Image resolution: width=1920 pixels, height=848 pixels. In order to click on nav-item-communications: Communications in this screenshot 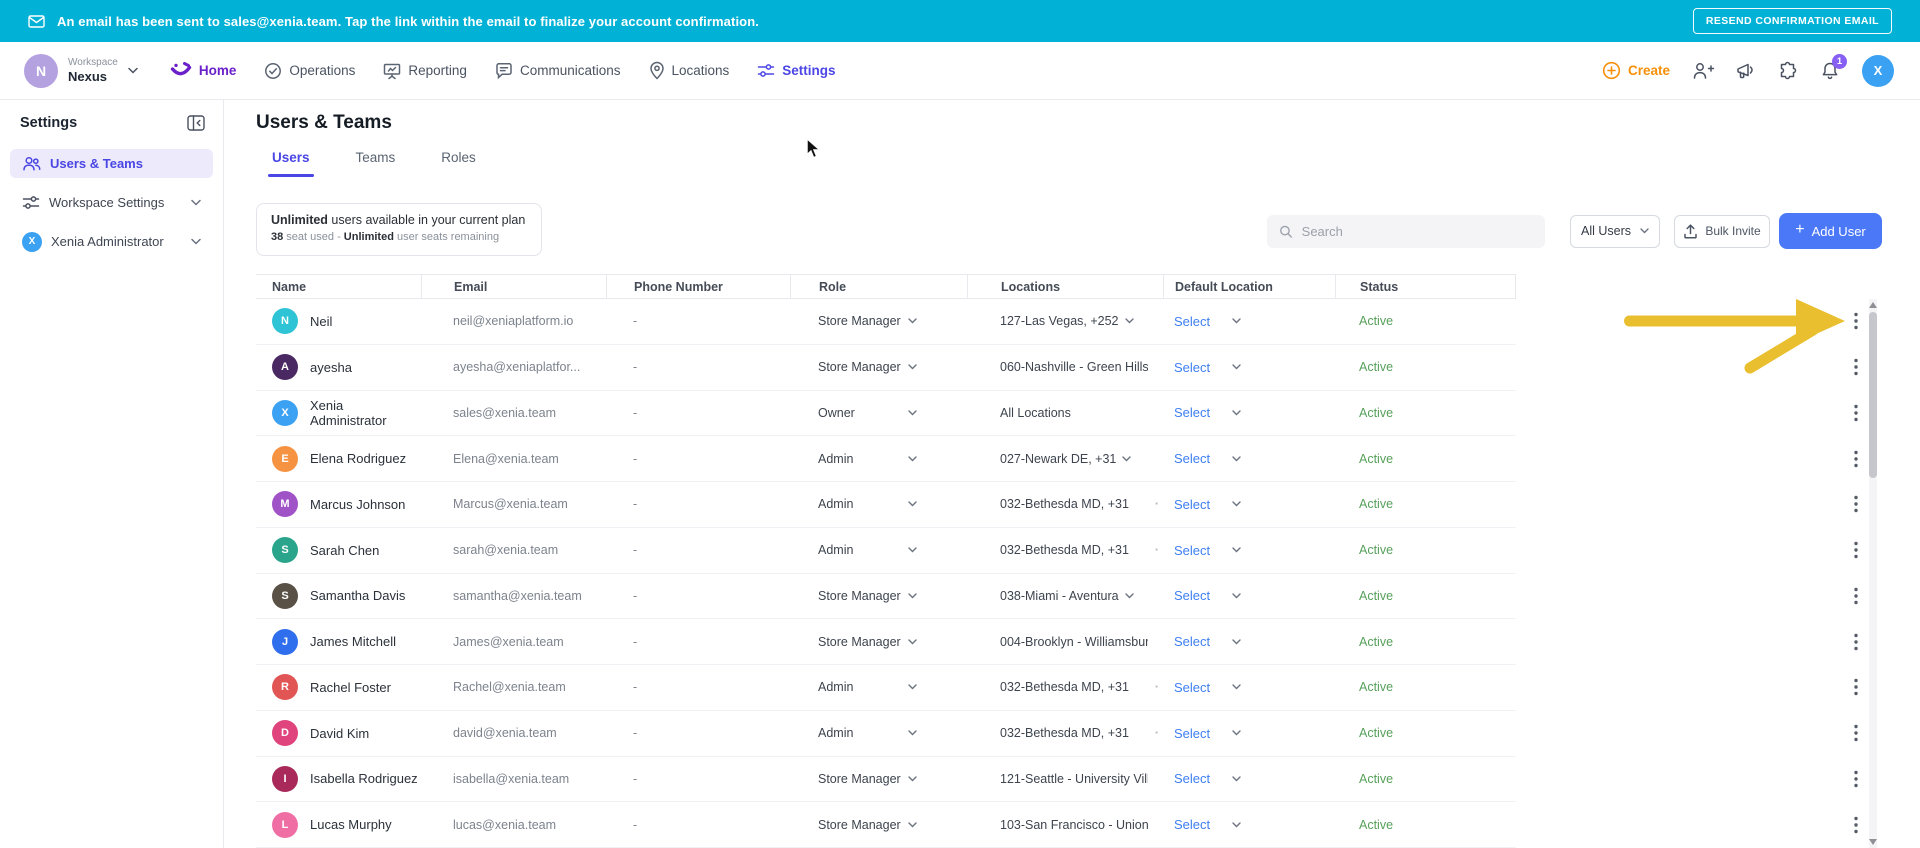, I will do `click(558, 71)`.